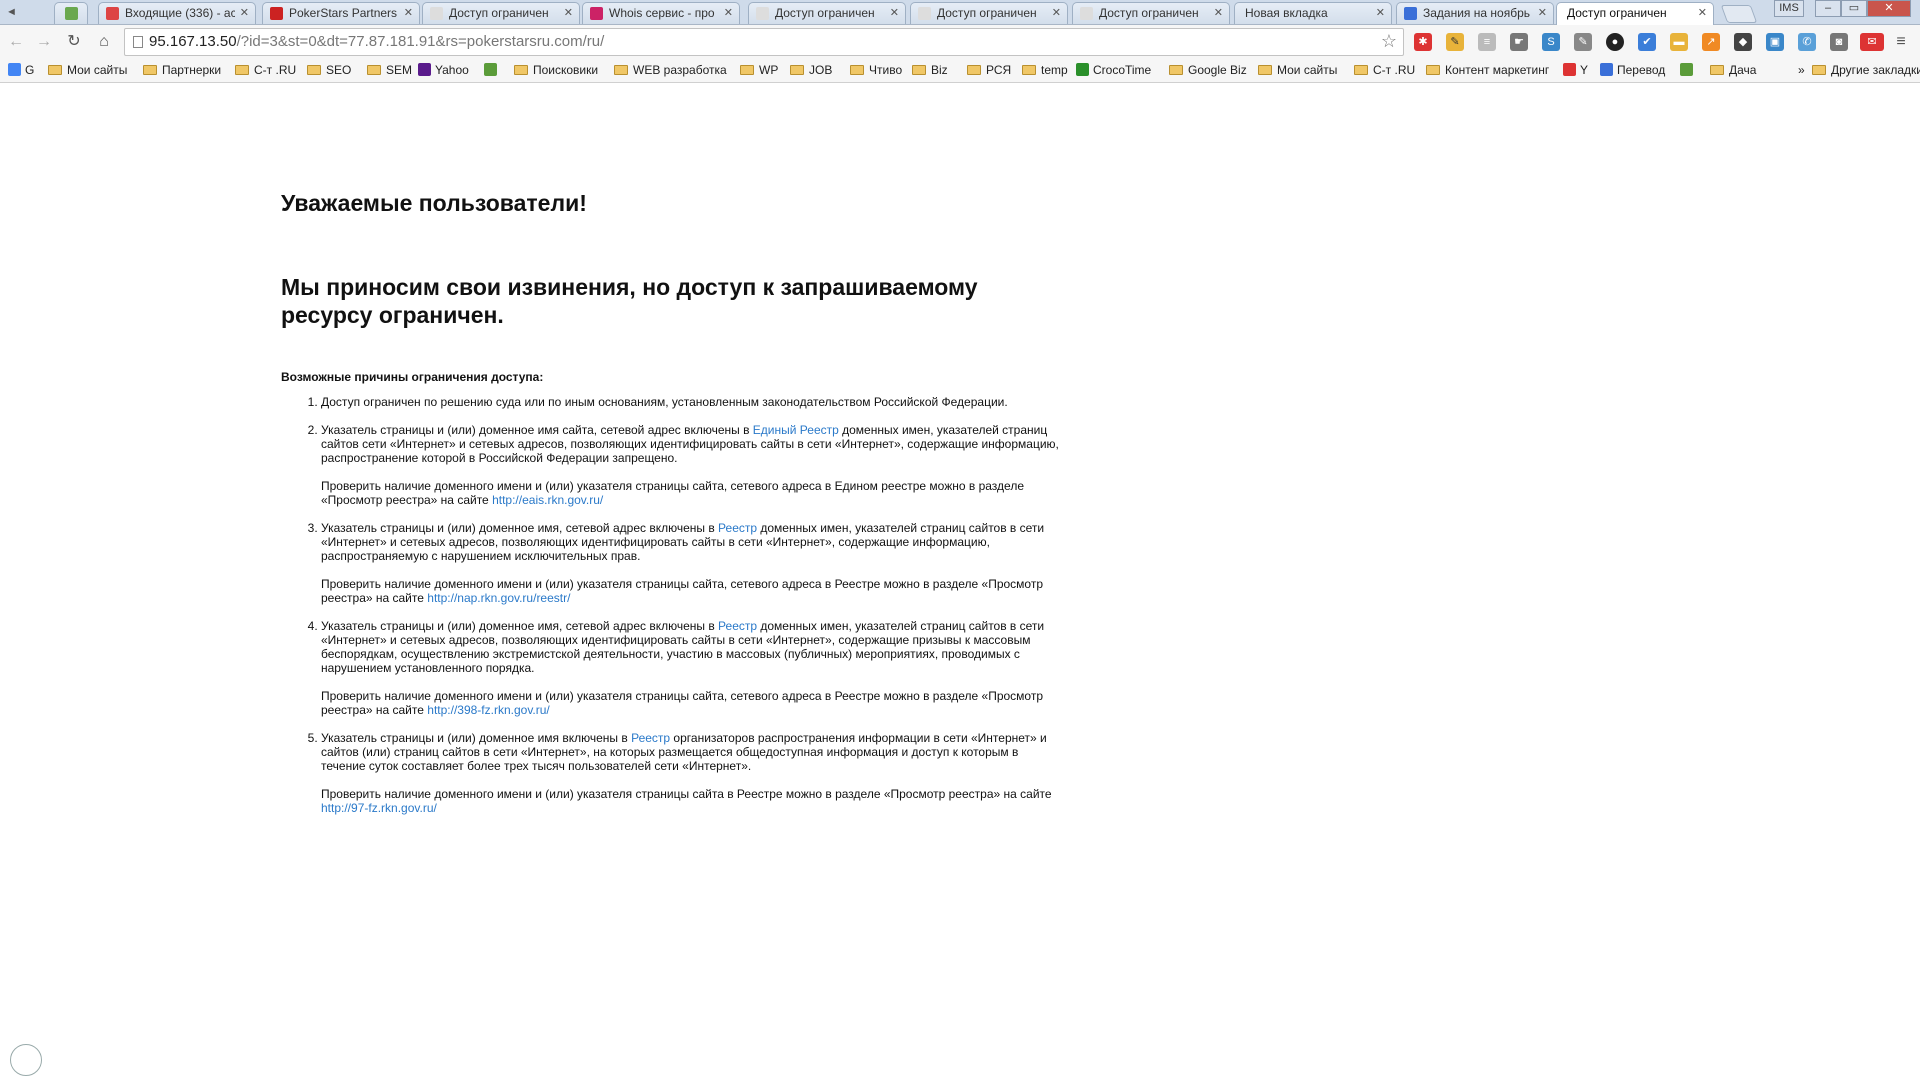  I want to click on extension-icon: ◙, so click(1839, 42).